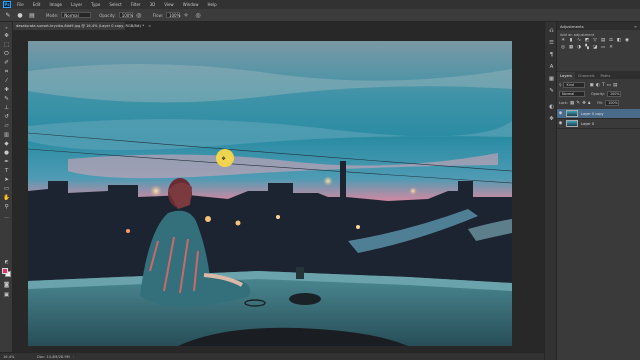 This screenshot has height=360, width=640. What do you see at coordinates (572, 103) in the screenshot?
I see `lock-transparent-icon: ▦` at bounding box center [572, 103].